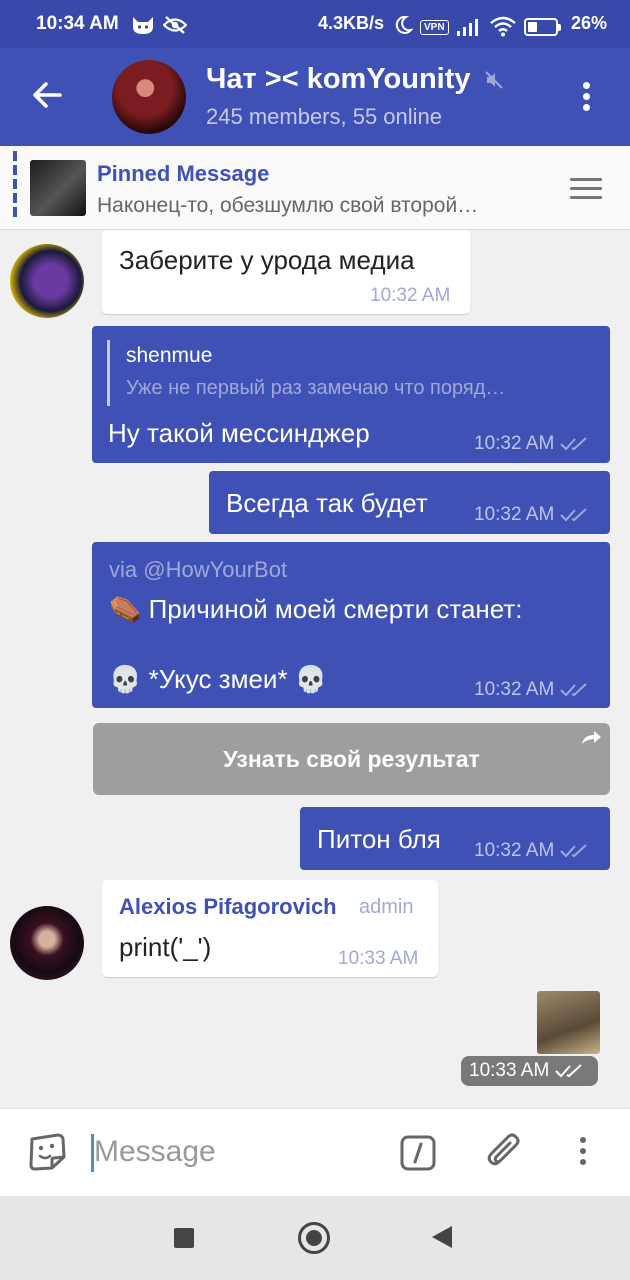 The height and width of the screenshot is (1280, 630). What do you see at coordinates (184, 1238) in the screenshot?
I see `recent-apps-icon` at bounding box center [184, 1238].